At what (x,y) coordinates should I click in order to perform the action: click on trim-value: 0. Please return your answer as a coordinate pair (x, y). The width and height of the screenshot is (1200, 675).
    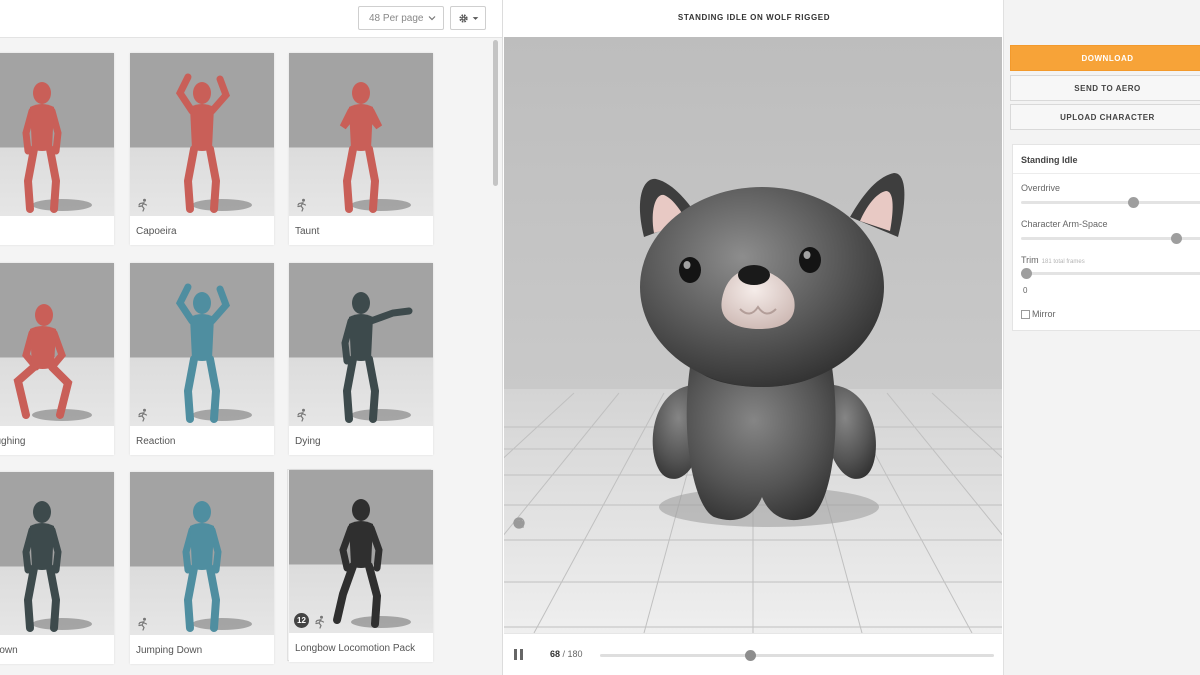
    Looking at the image, I should click on (1025, 290).